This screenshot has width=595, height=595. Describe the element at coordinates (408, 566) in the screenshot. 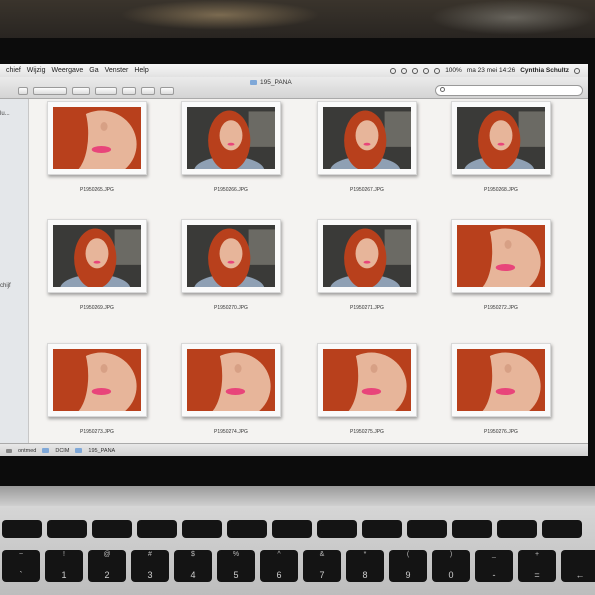

I see `key-9: (9` at that location.